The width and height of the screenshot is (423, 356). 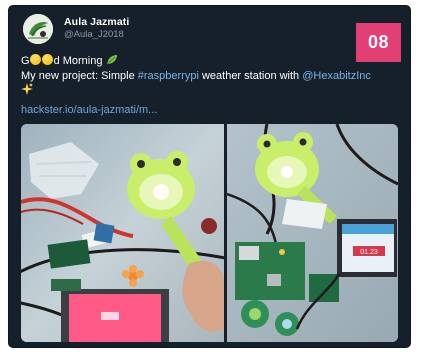 I want to click on avatar, so click(x=38, y=29).